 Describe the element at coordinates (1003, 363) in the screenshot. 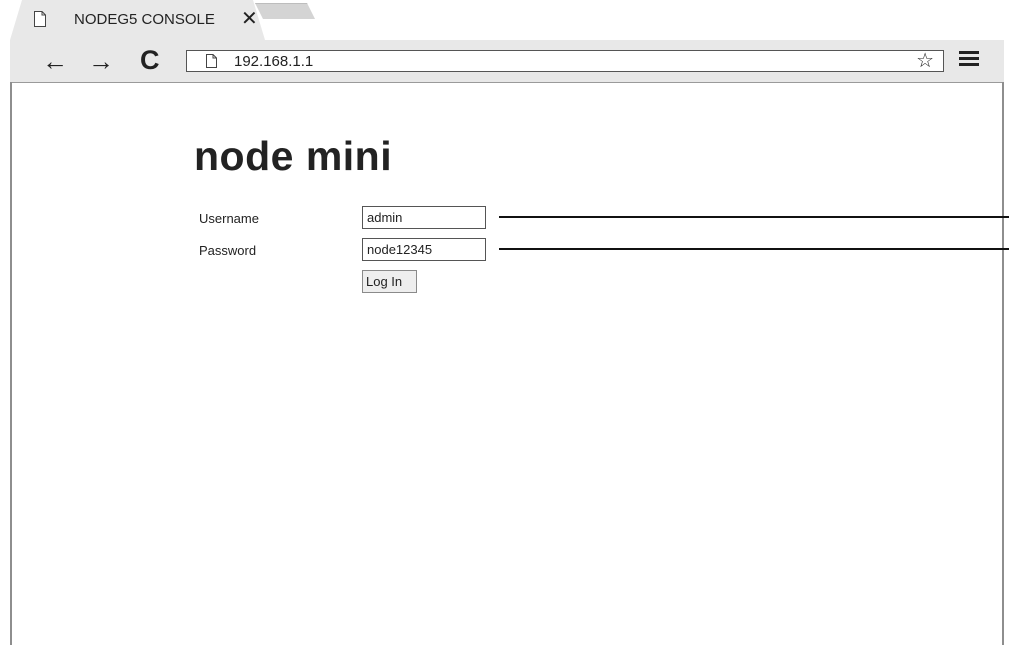

I see `viewport-border-right` at that location.